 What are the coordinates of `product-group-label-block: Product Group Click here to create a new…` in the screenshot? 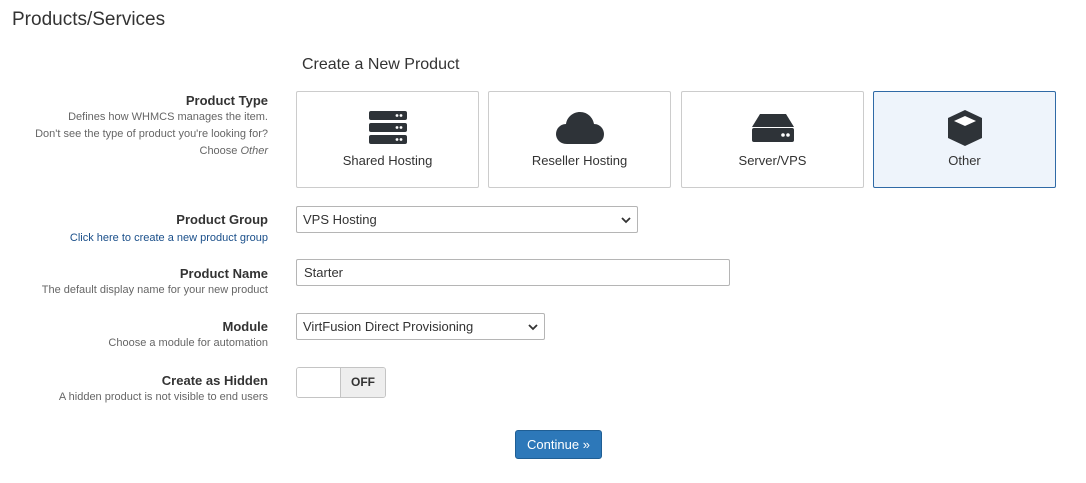 It's located at (169, 229).